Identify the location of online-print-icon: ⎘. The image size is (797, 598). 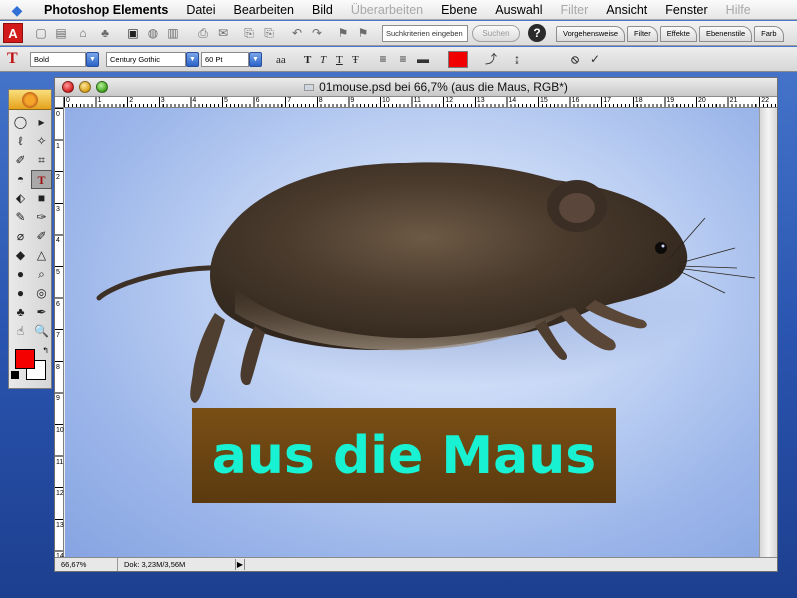
(249, 33).